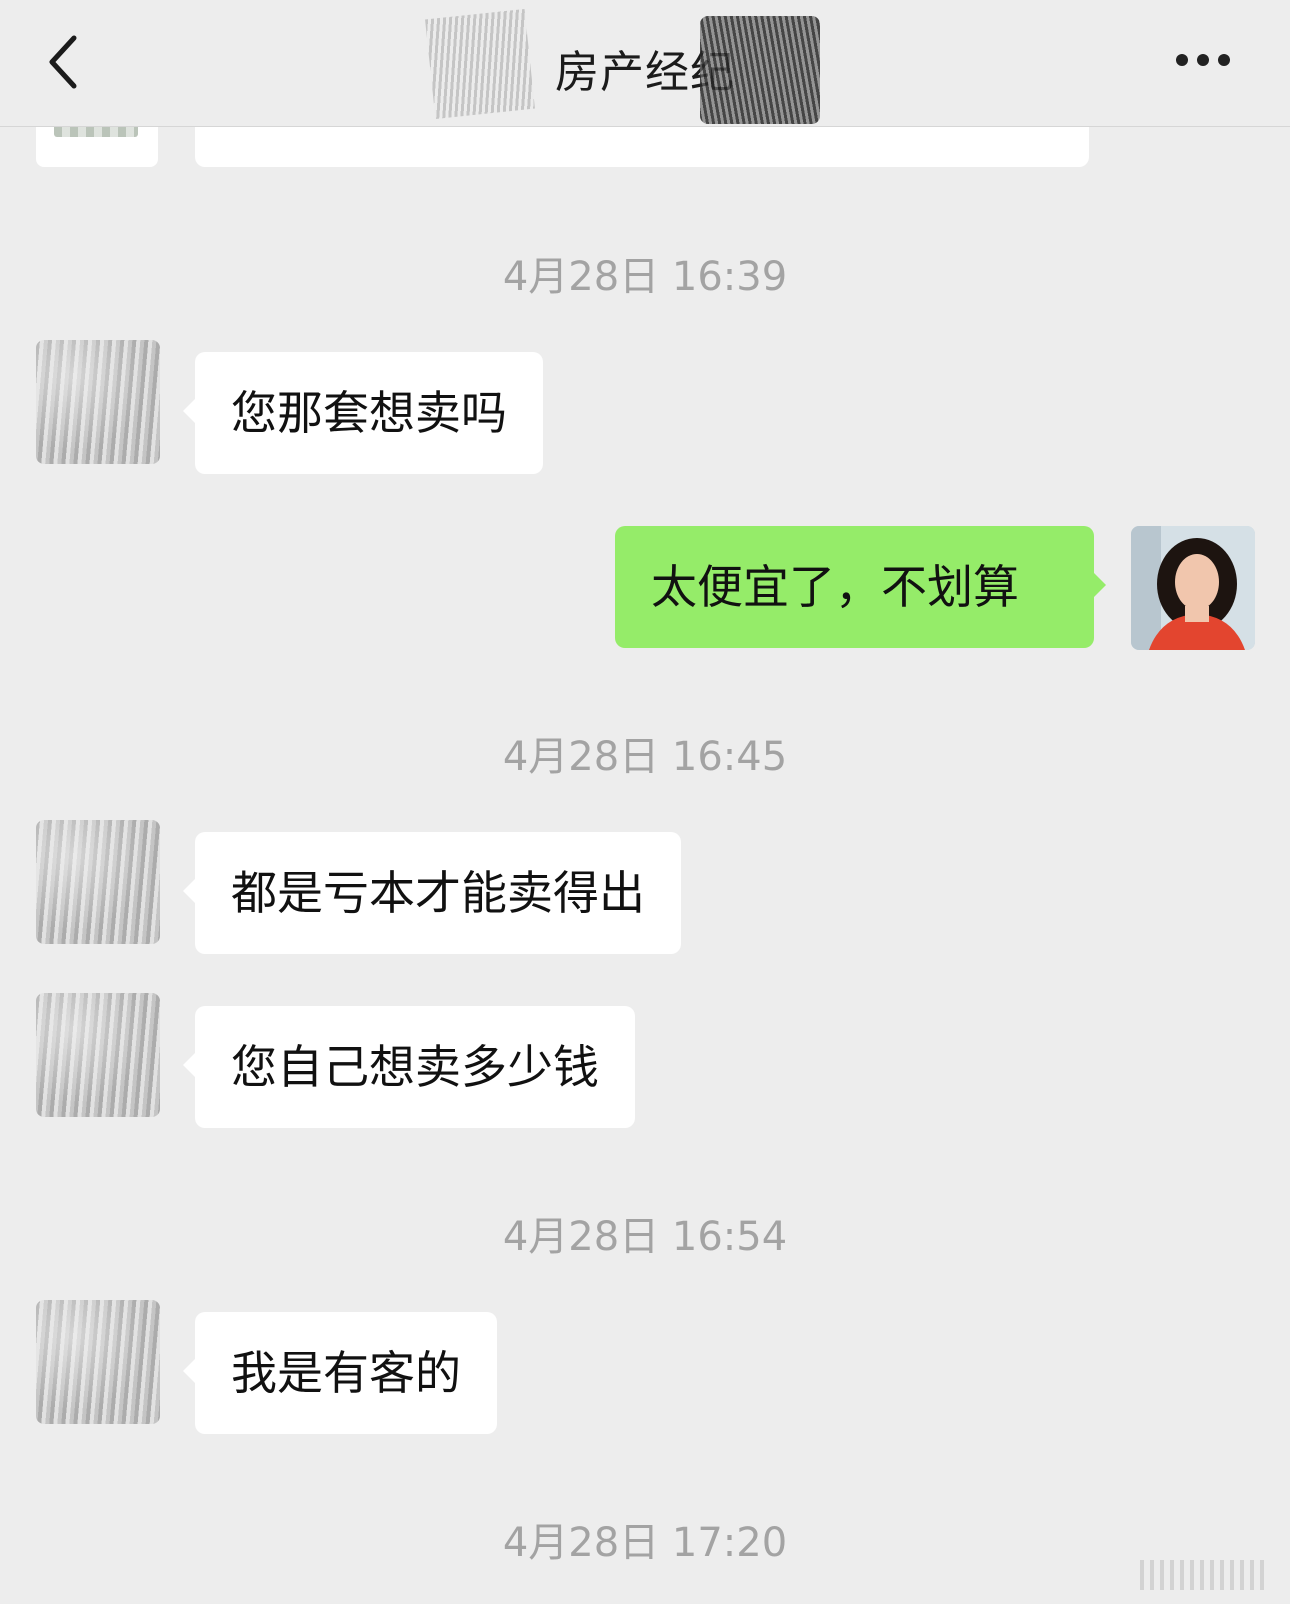  I want to click on more-button, so click(1205, 60).